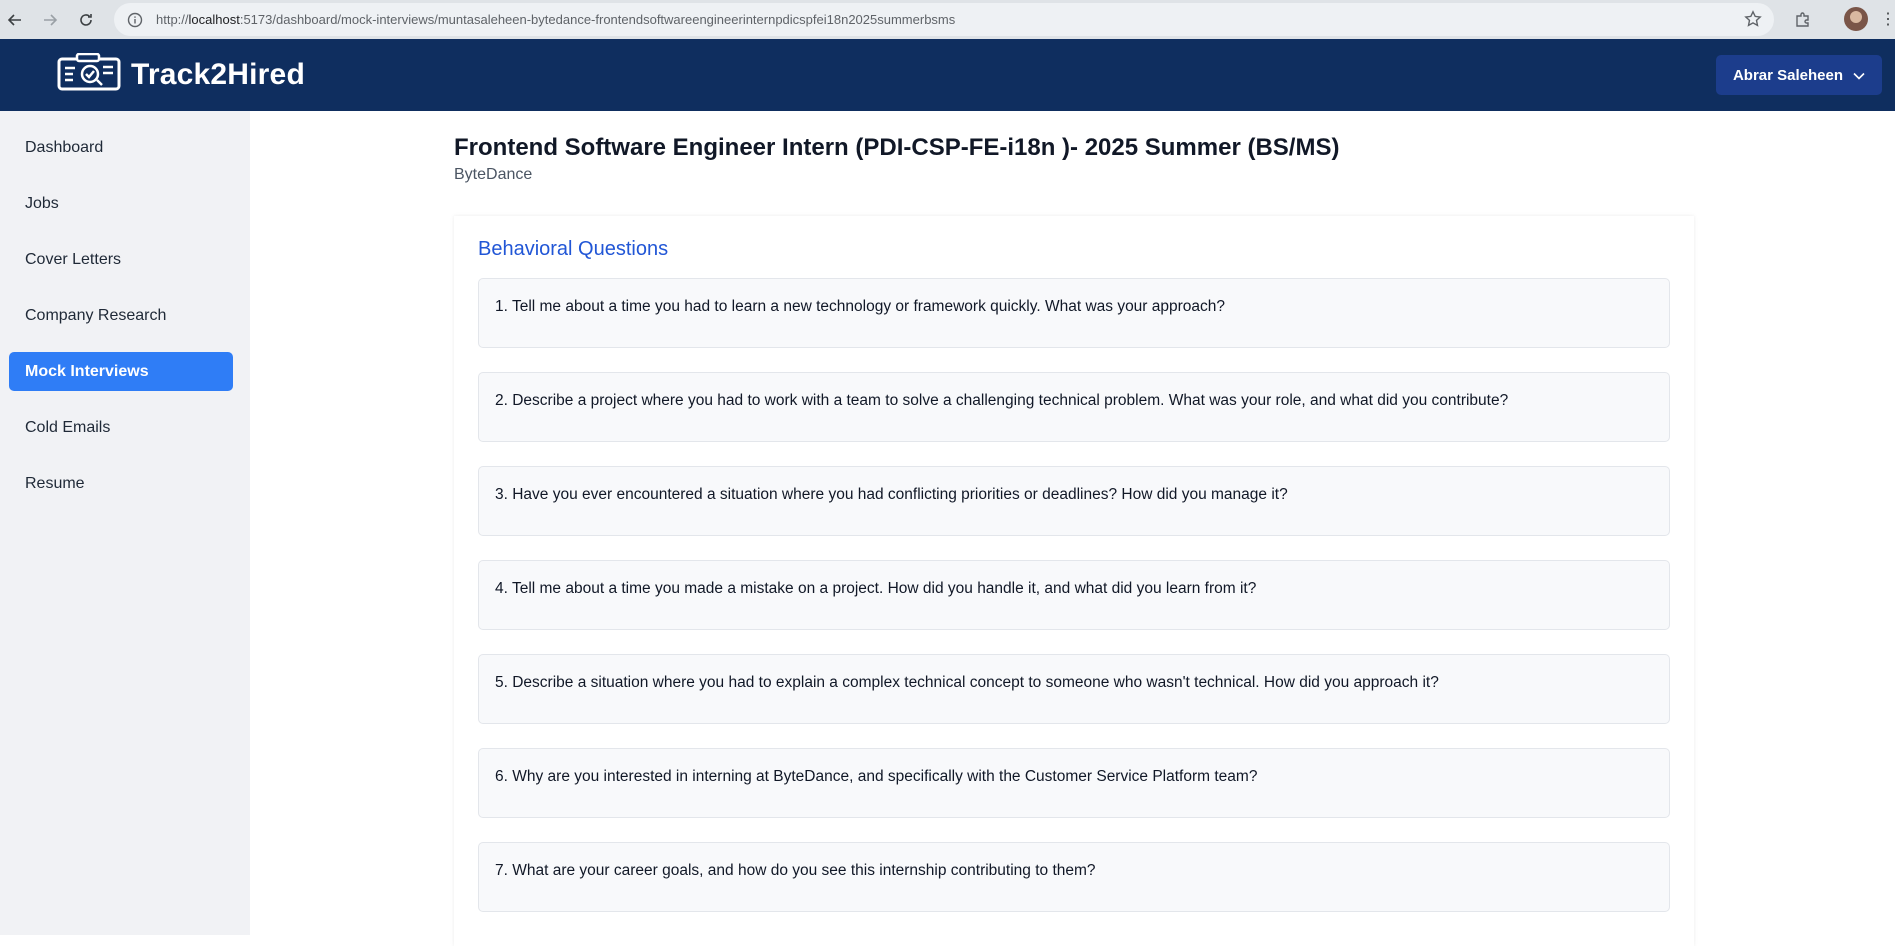 The height and width of the screenshot is (946, 1895). I want to click on url-host: localhost, so click(214, 19).